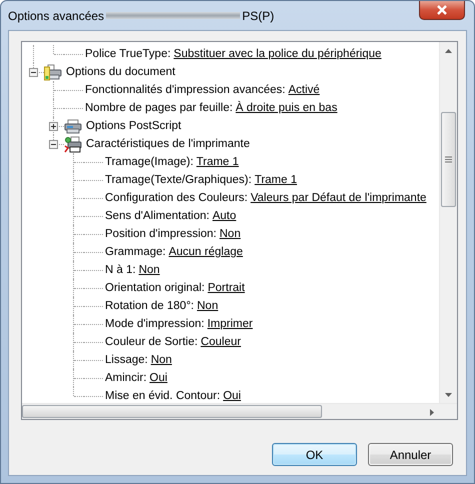  Describe the element at coordinates (448, 222) in the screenshot. I see `vertical-scrollbar` at that location.